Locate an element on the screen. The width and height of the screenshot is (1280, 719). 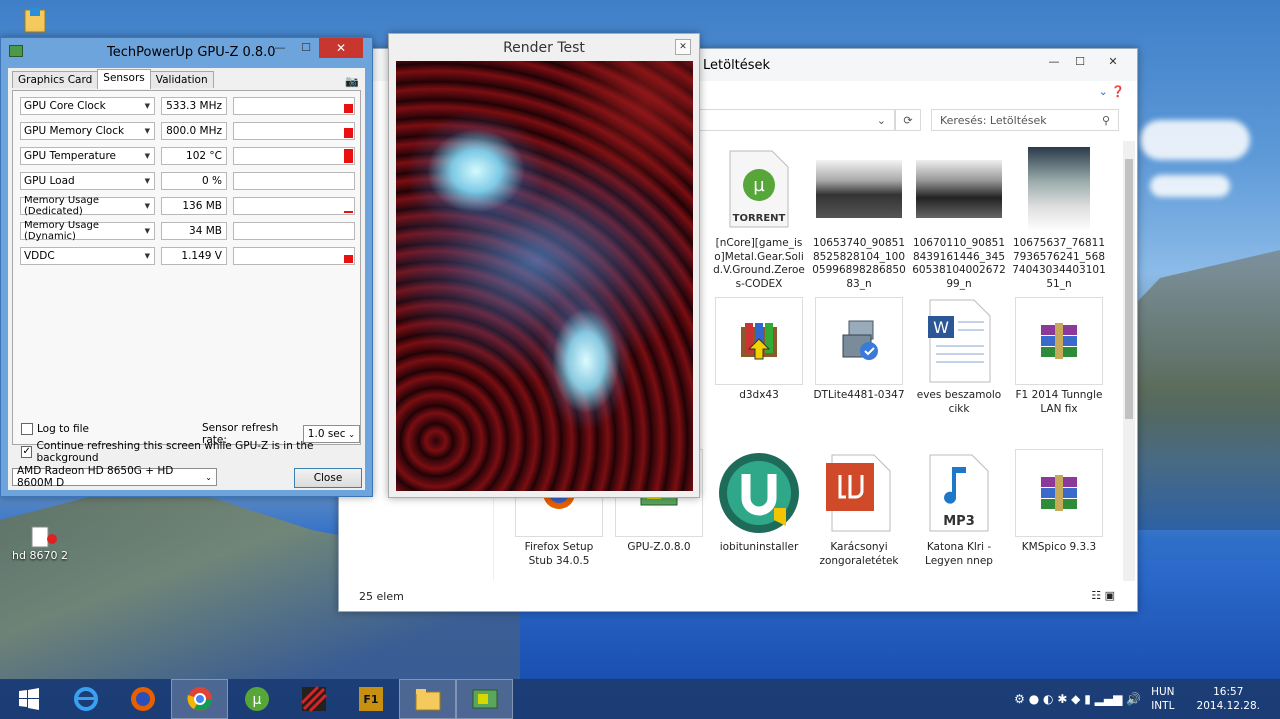
sensor-name-dropdown: Memory Usage (Dynamic) ▼ is located at coordinates (87, 231).